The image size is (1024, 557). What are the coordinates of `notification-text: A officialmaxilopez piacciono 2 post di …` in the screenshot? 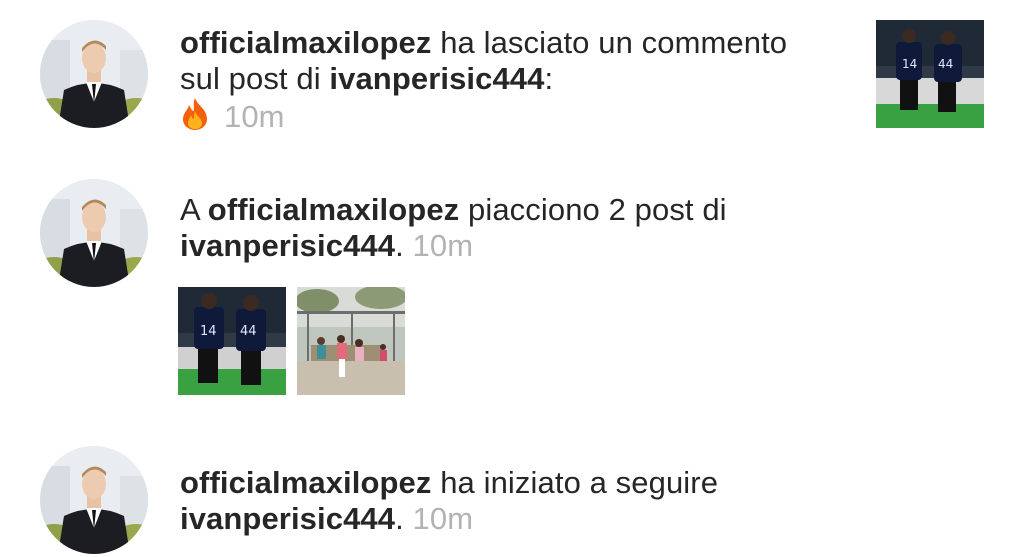 It's located at (510, 228).